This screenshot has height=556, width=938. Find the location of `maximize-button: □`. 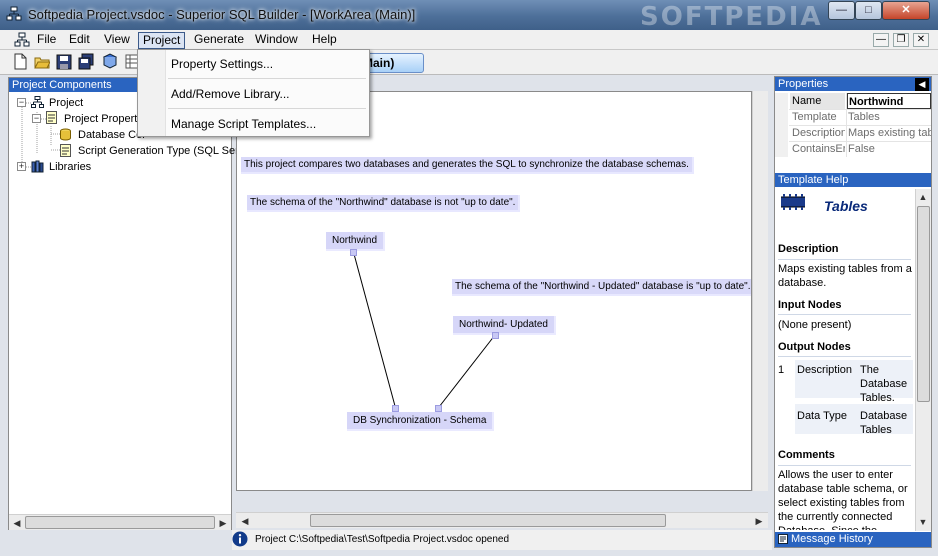

maximize-button: □ is located at coordinates (868, 10).